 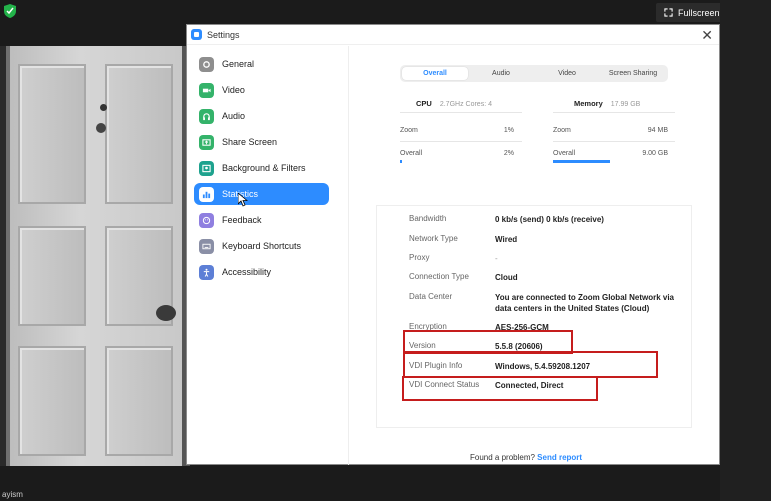 What do you see at coordinates (457, 130) in the screenshot?
I see `cpu-zoom-row: Zoom 1%` at bounding box center [457, 130].